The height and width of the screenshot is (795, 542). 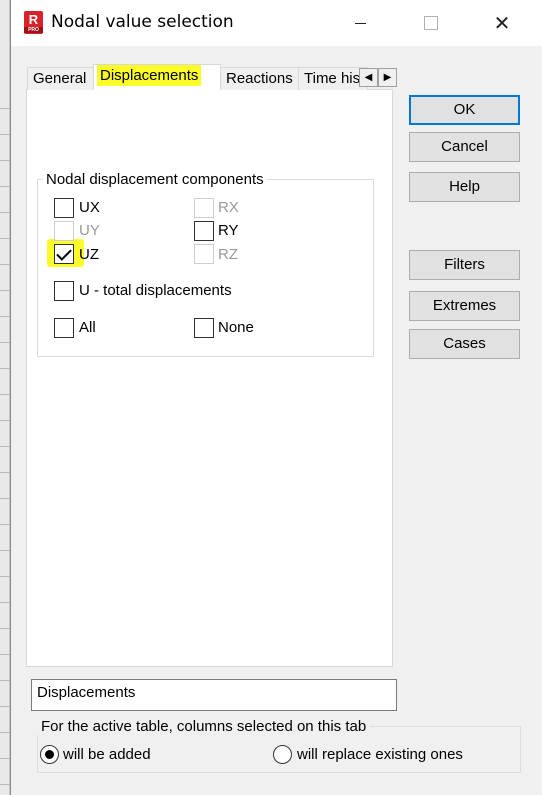 I want to click on ry-label: RY, so click(x=228, y=230).